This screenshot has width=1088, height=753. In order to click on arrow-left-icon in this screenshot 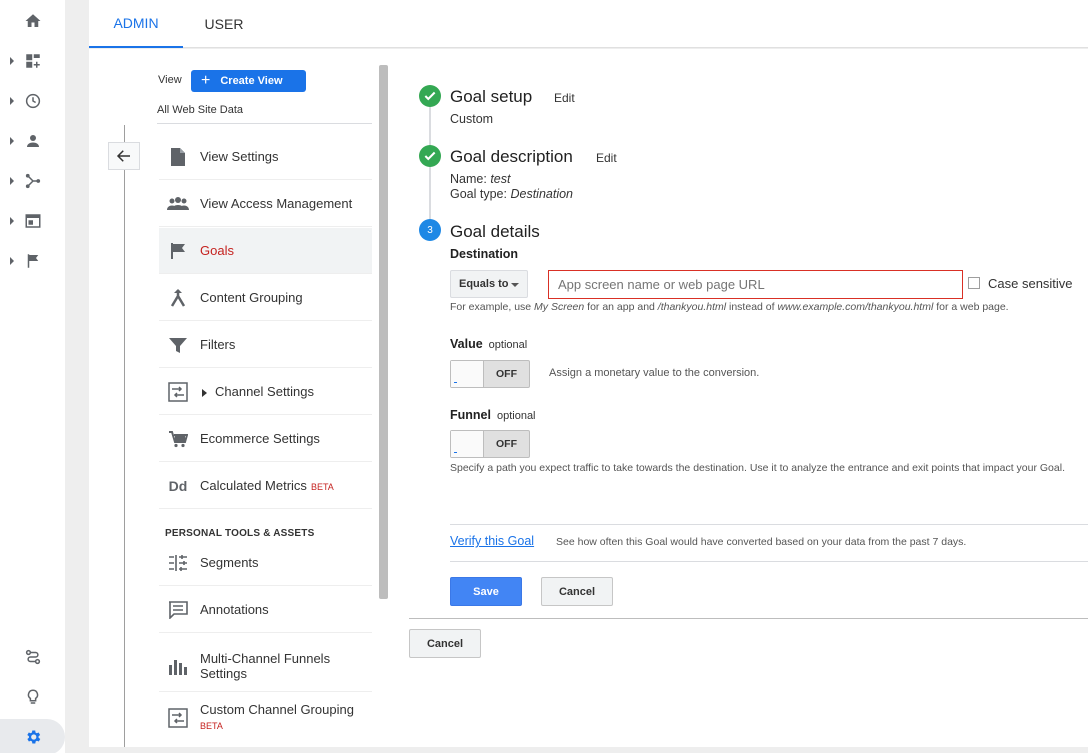, I will do `click(123, 156)`.